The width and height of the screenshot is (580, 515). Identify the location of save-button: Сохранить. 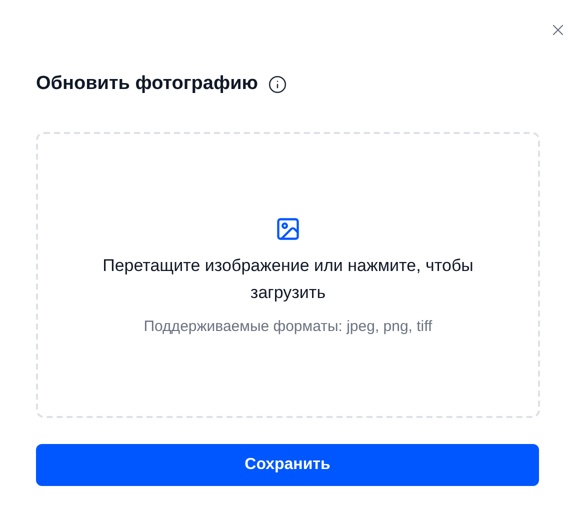
(287, 465).